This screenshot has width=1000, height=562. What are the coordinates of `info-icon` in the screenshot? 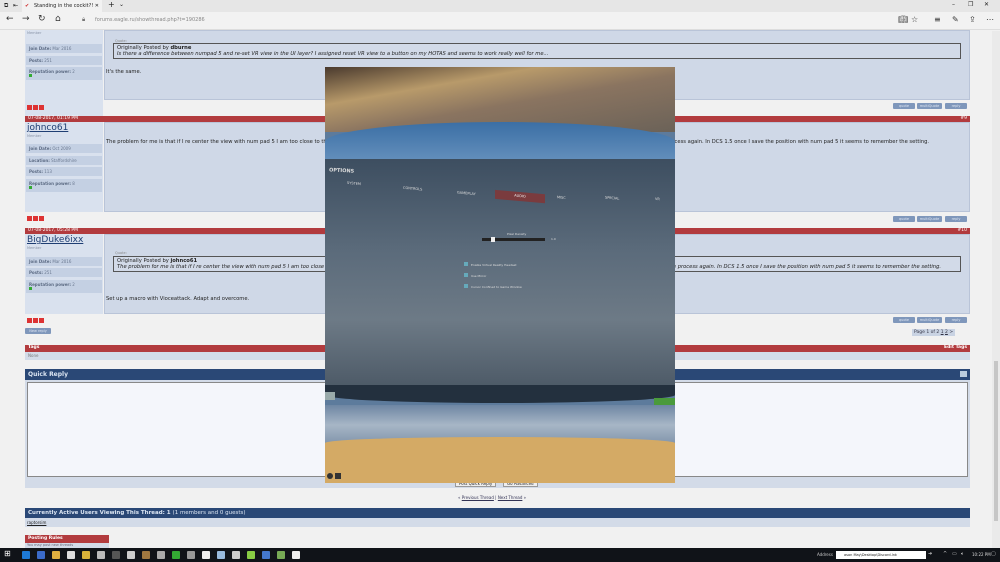 It's located at (338, 476).